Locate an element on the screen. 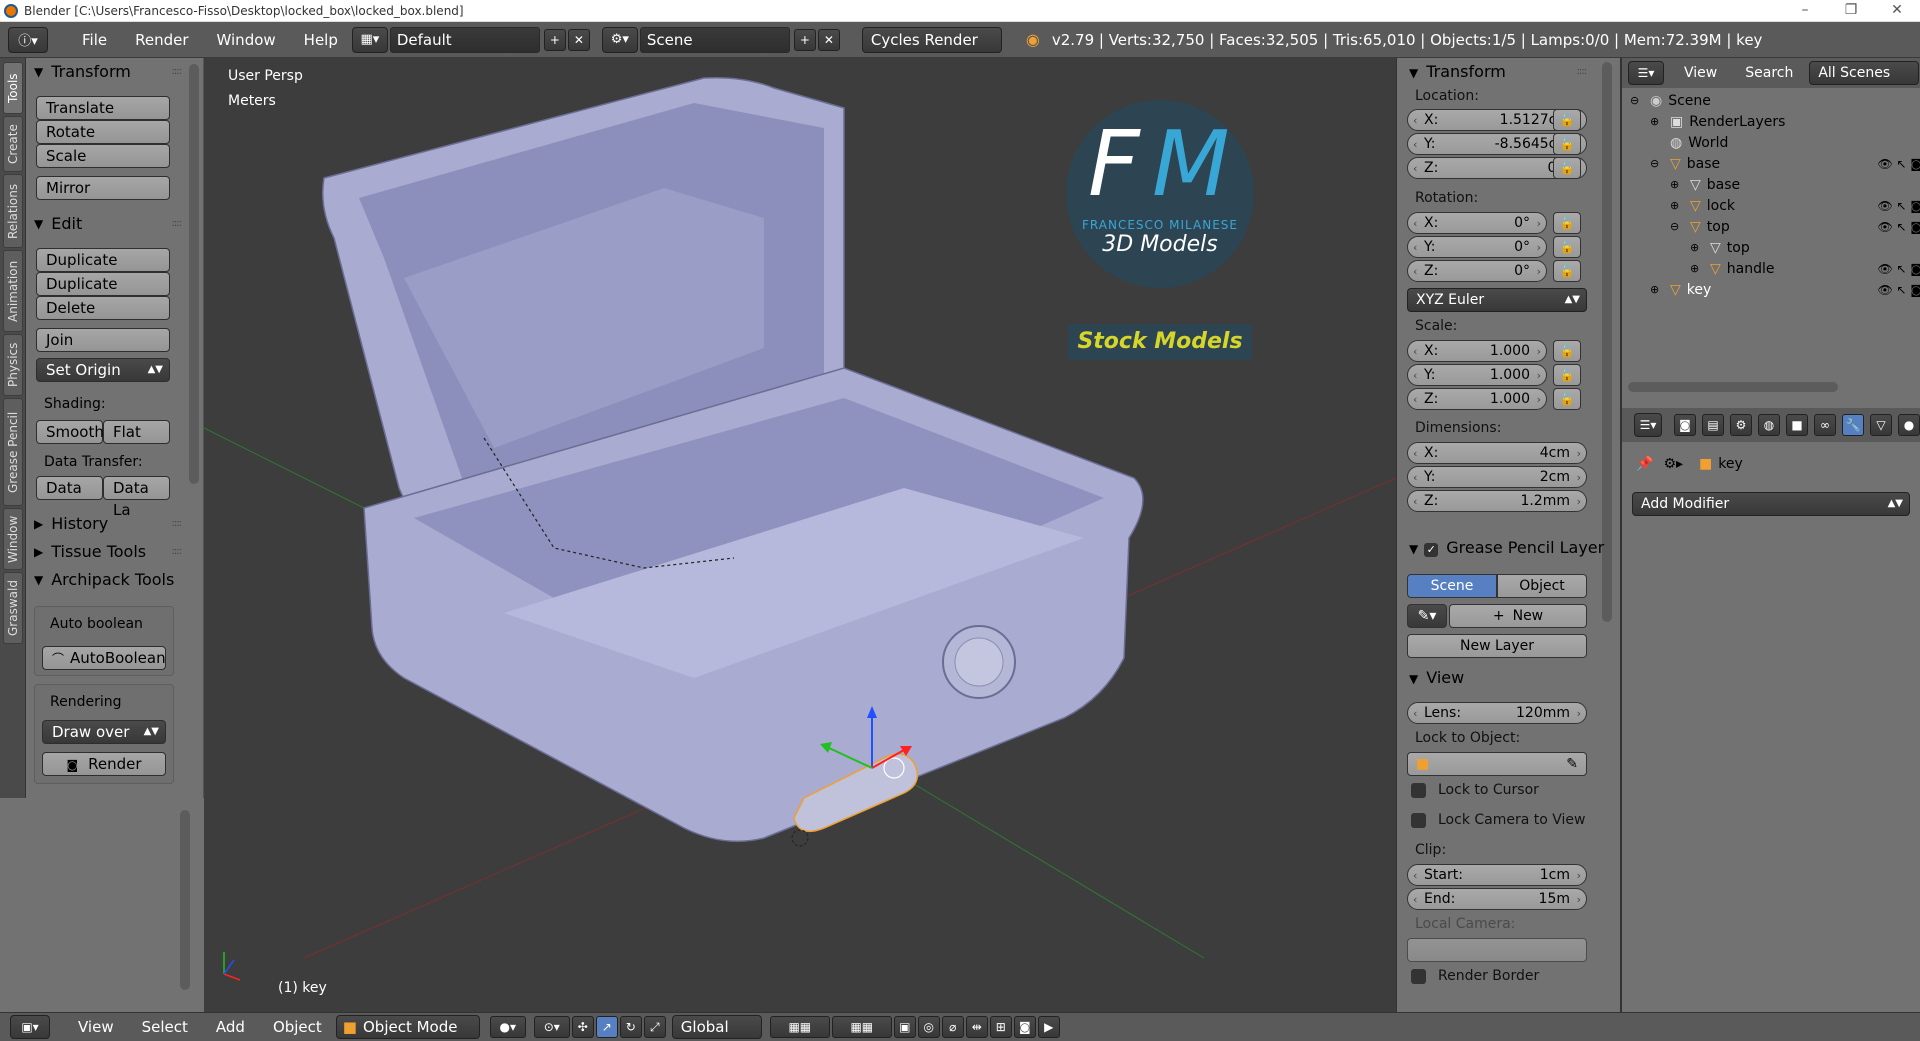 The width and height of the screenshot is (1920, 1041). 3d-cursor-icon is located at coordinates (800, 838).